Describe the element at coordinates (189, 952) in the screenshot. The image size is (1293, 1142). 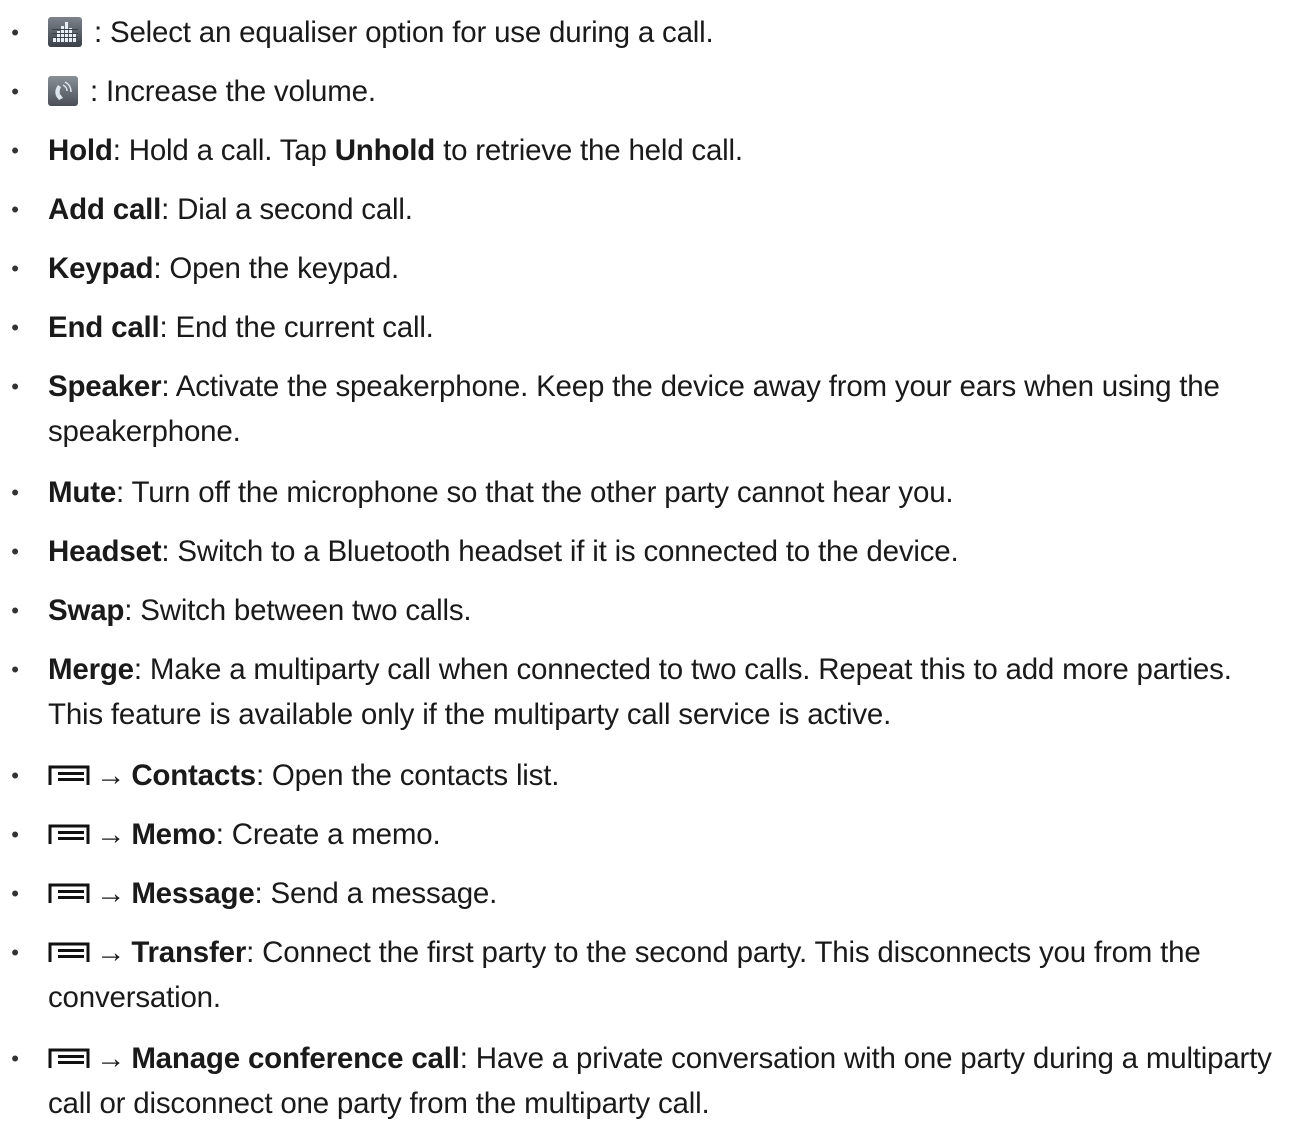
I see `option-label: Transfer` at that location.